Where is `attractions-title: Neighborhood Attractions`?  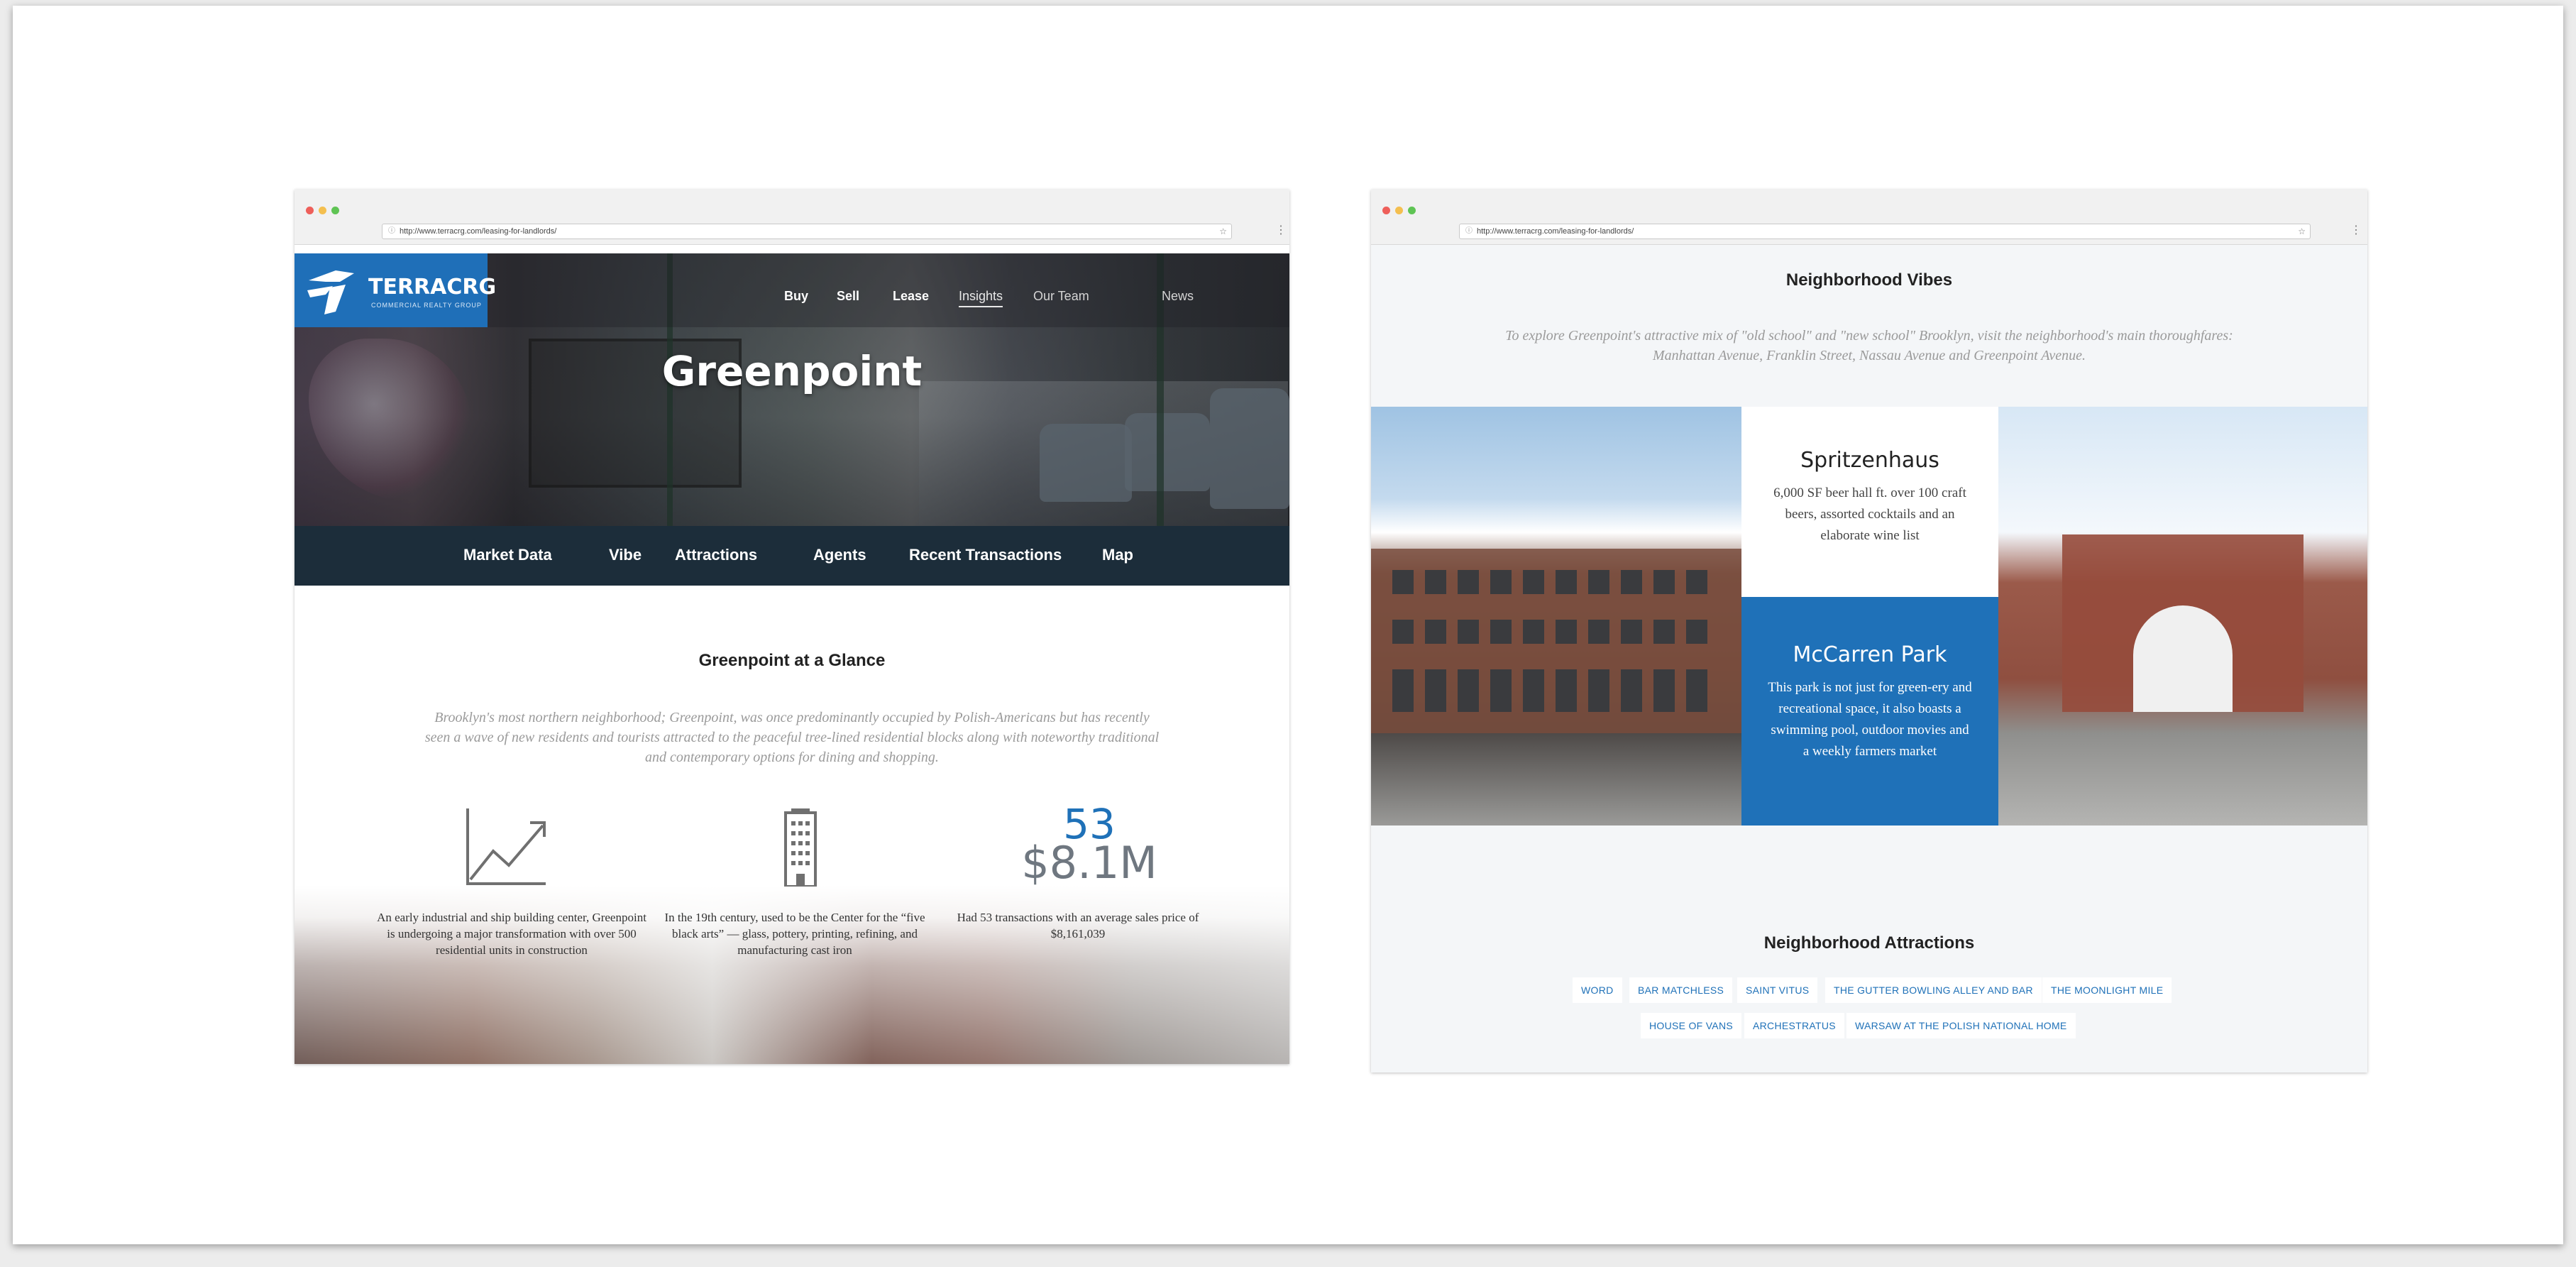 attractions-title: Neighborhood Attractions is located at coordinates (1869, 943).